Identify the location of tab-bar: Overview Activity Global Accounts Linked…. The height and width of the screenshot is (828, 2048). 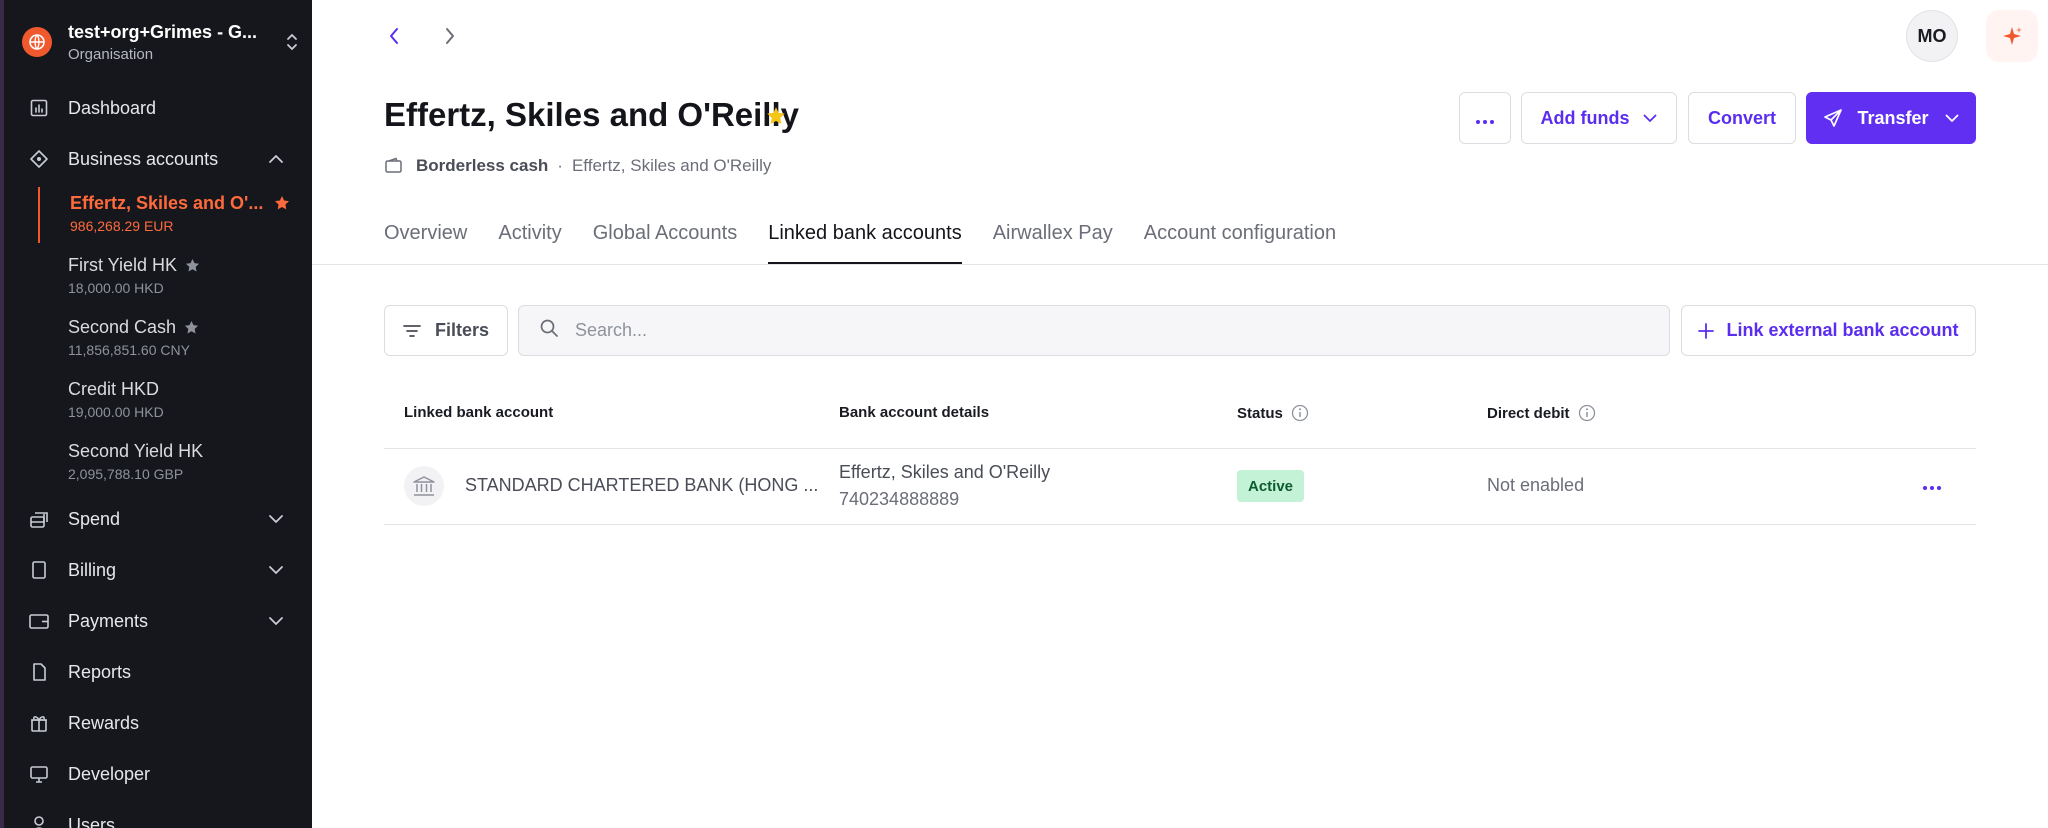
(875, 241).